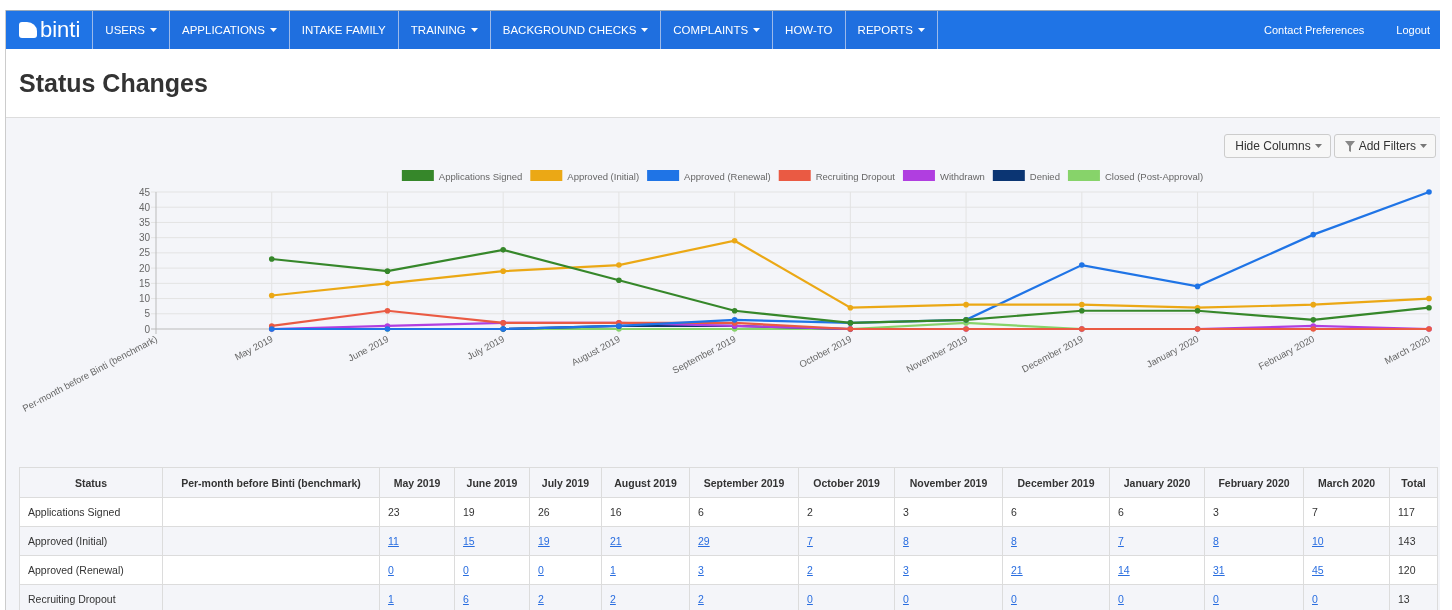 The width and height of the screenshot is (1452, 610). What do you see at coordinates (144, 253) in the screenshot?
I see `y-tick-label: 25` at bounding box center [144, 253].